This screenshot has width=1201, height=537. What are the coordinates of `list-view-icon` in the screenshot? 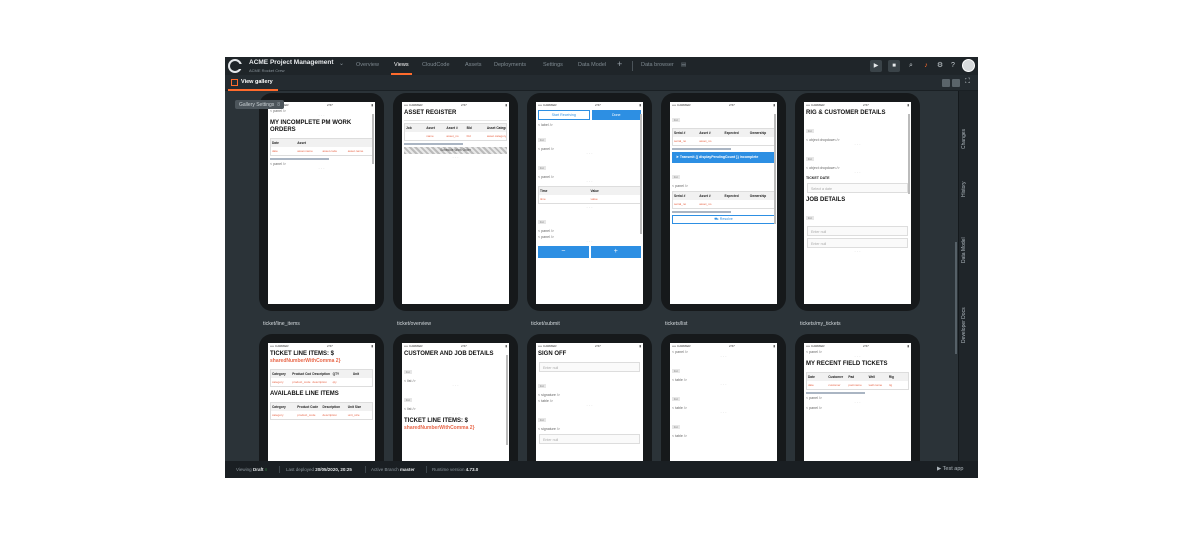 It's located at (956, 83).